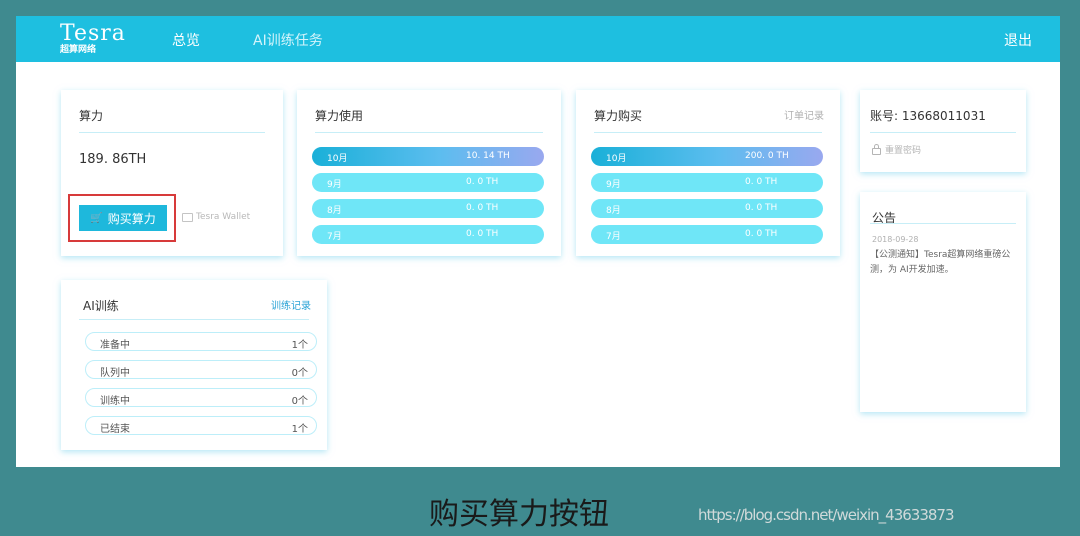 This screenshot has width=1080, height=536. Describe the element at coordinates (538, 39) in the screenshot. I see `top-navigation-bar: Tesra 超算网络 总览 AI训练任务 退出` at that location.